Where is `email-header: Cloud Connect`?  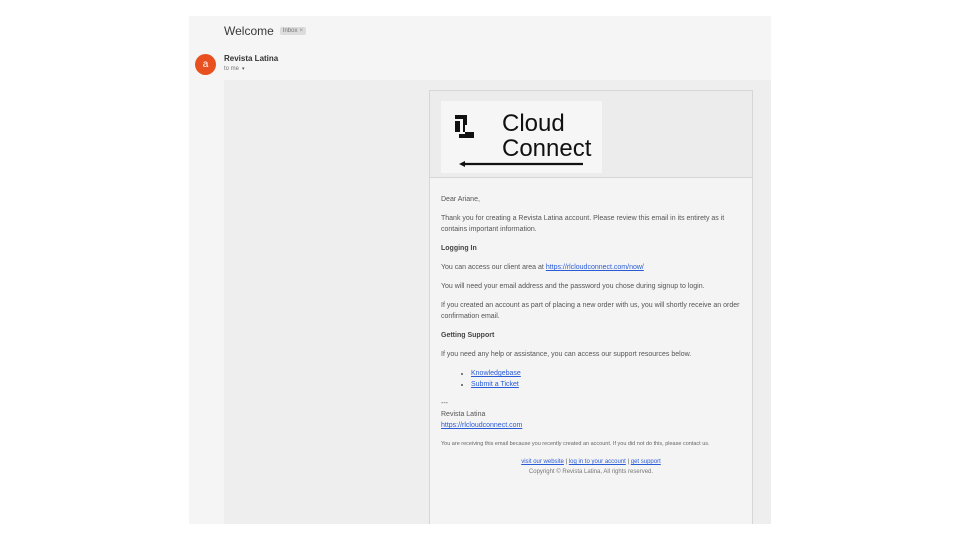
email-header: Cloud Connect is located at coordinates (591, 134).